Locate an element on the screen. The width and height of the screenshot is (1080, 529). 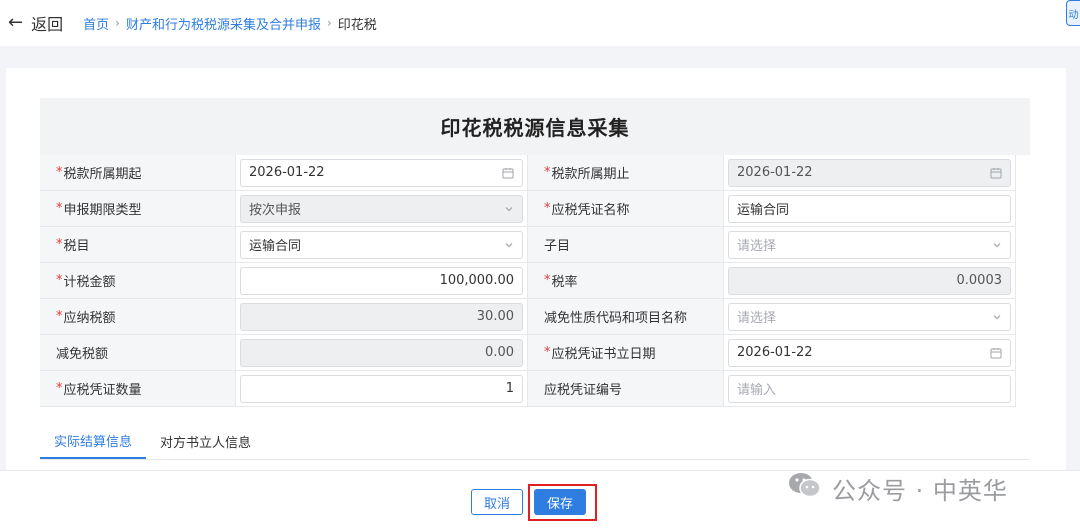
field-label: * 应纳税额 is located at coordinates (138, 317).